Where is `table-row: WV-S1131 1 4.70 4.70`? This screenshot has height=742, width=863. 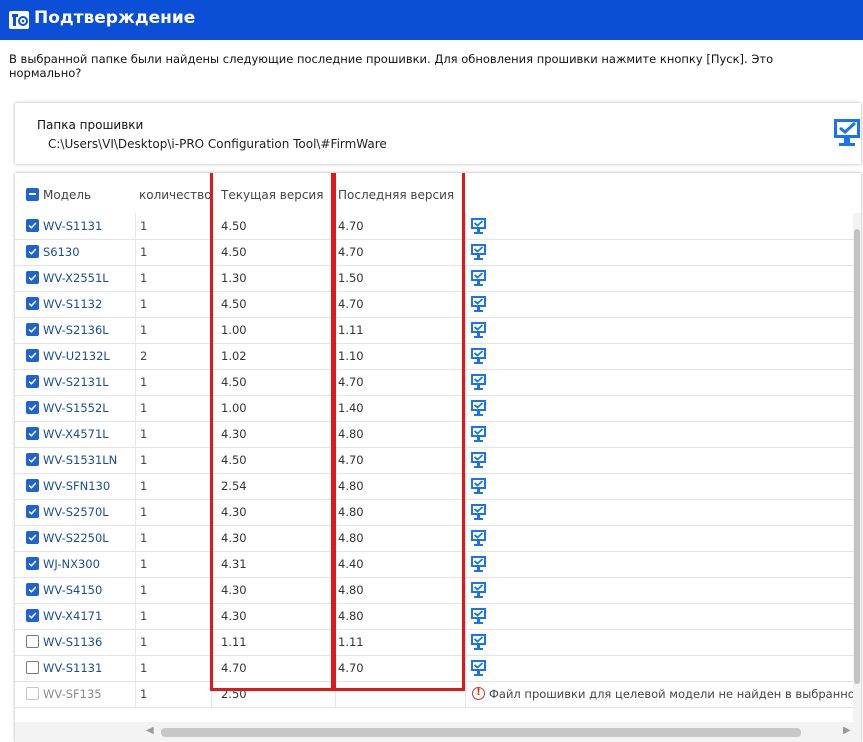
table-row: WV-S1131 1 4.70 4.70 is located at coordinates (434, 668).